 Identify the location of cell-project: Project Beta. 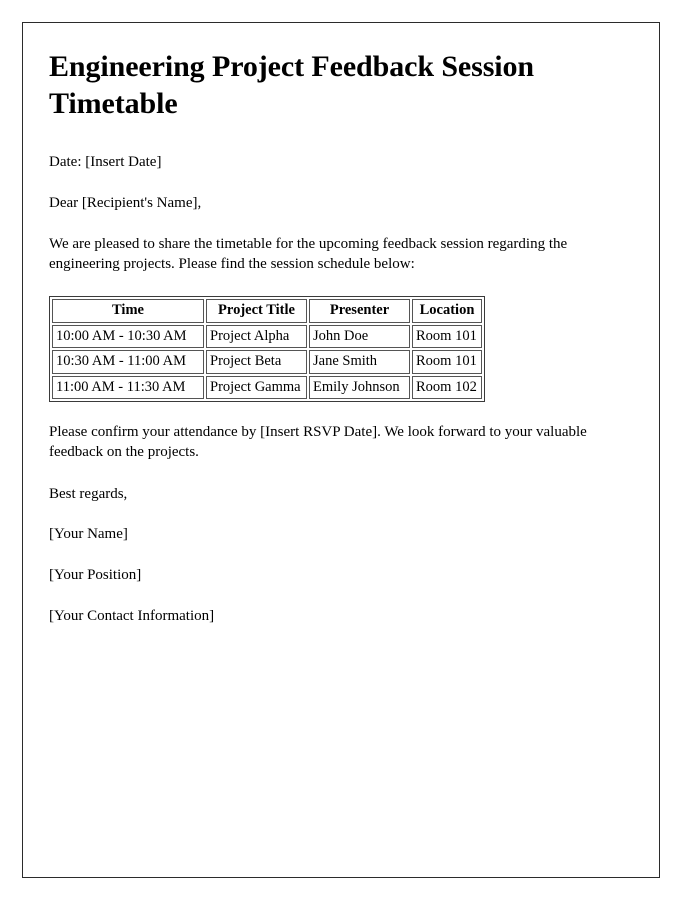
(256, 362).